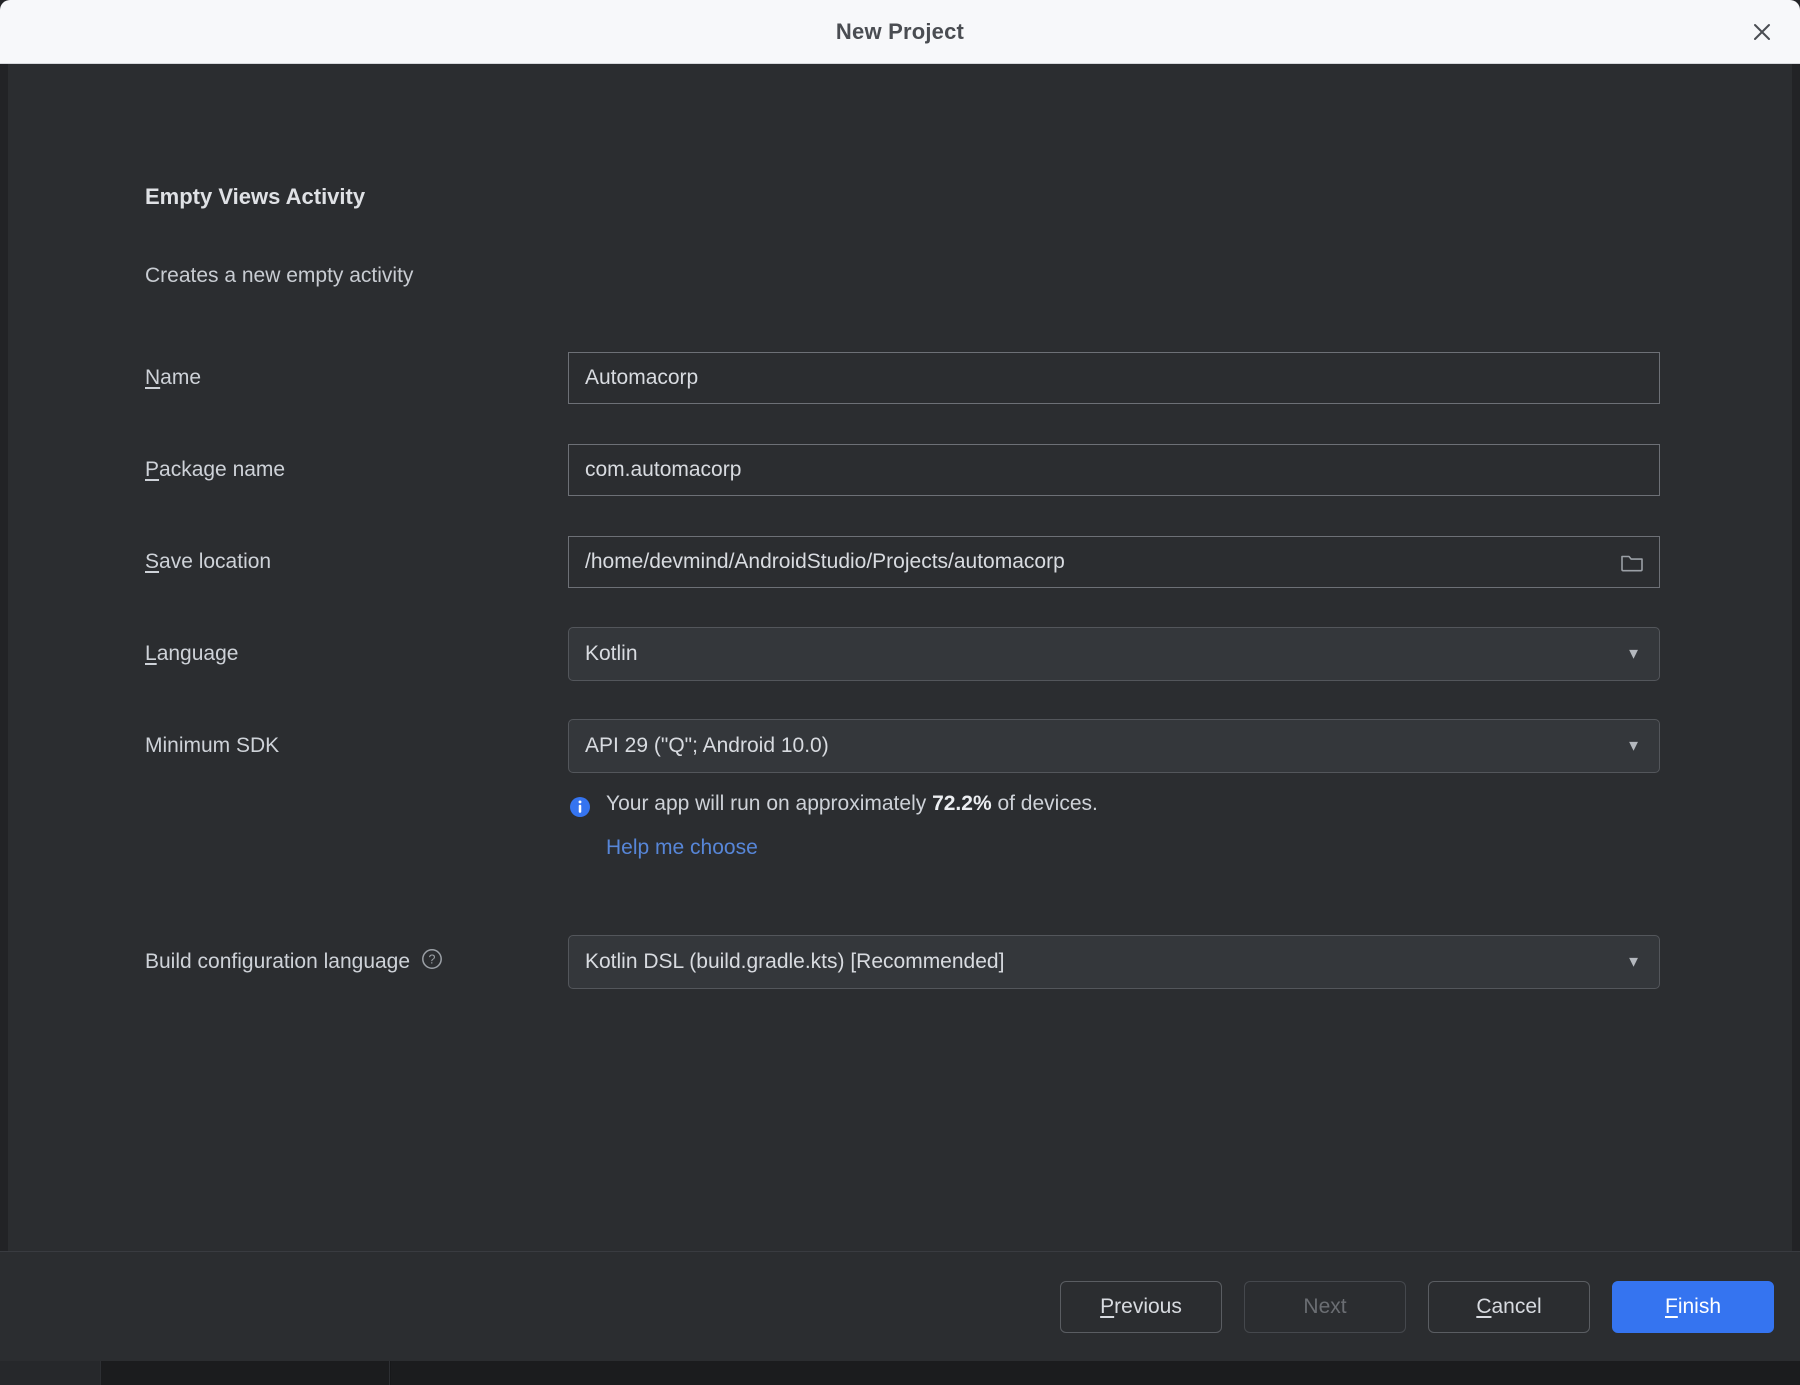 This screenshot has height=1385, width=1800. I want to click on form-row-package-name: Package name com.automacorp, so click(900, 470).